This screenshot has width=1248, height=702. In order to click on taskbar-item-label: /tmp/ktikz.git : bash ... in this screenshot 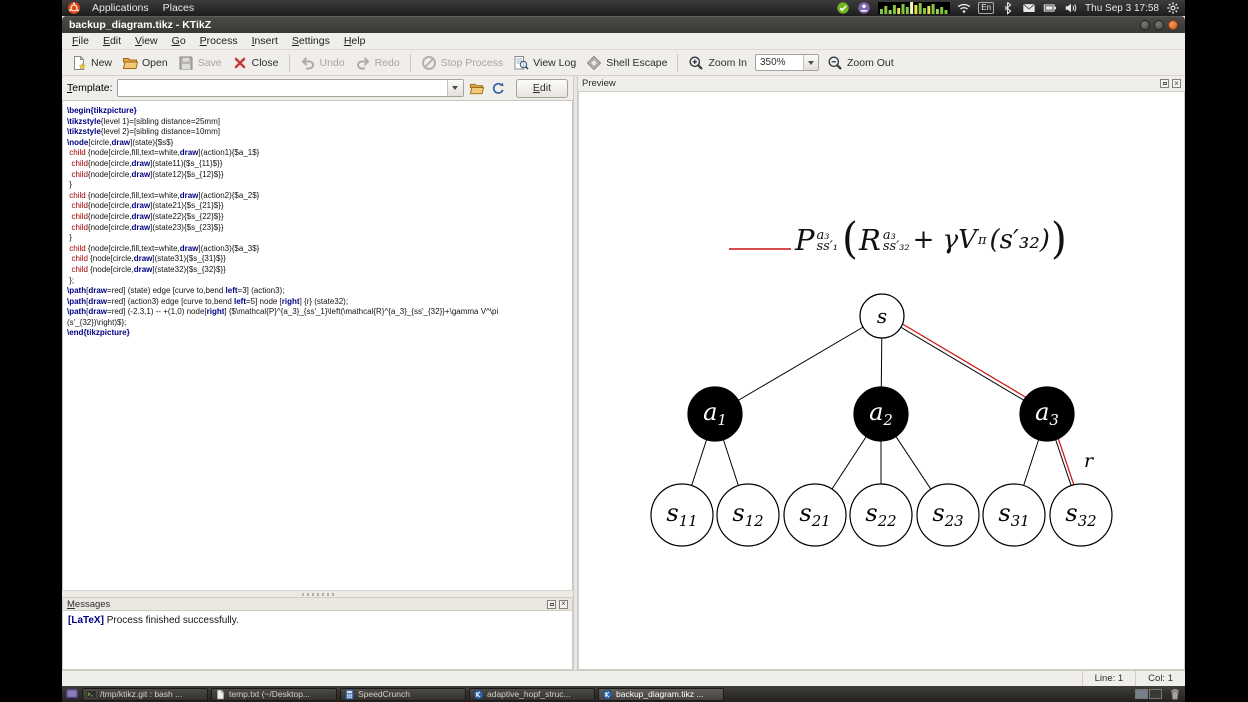, I will do `click(141, 694)`.